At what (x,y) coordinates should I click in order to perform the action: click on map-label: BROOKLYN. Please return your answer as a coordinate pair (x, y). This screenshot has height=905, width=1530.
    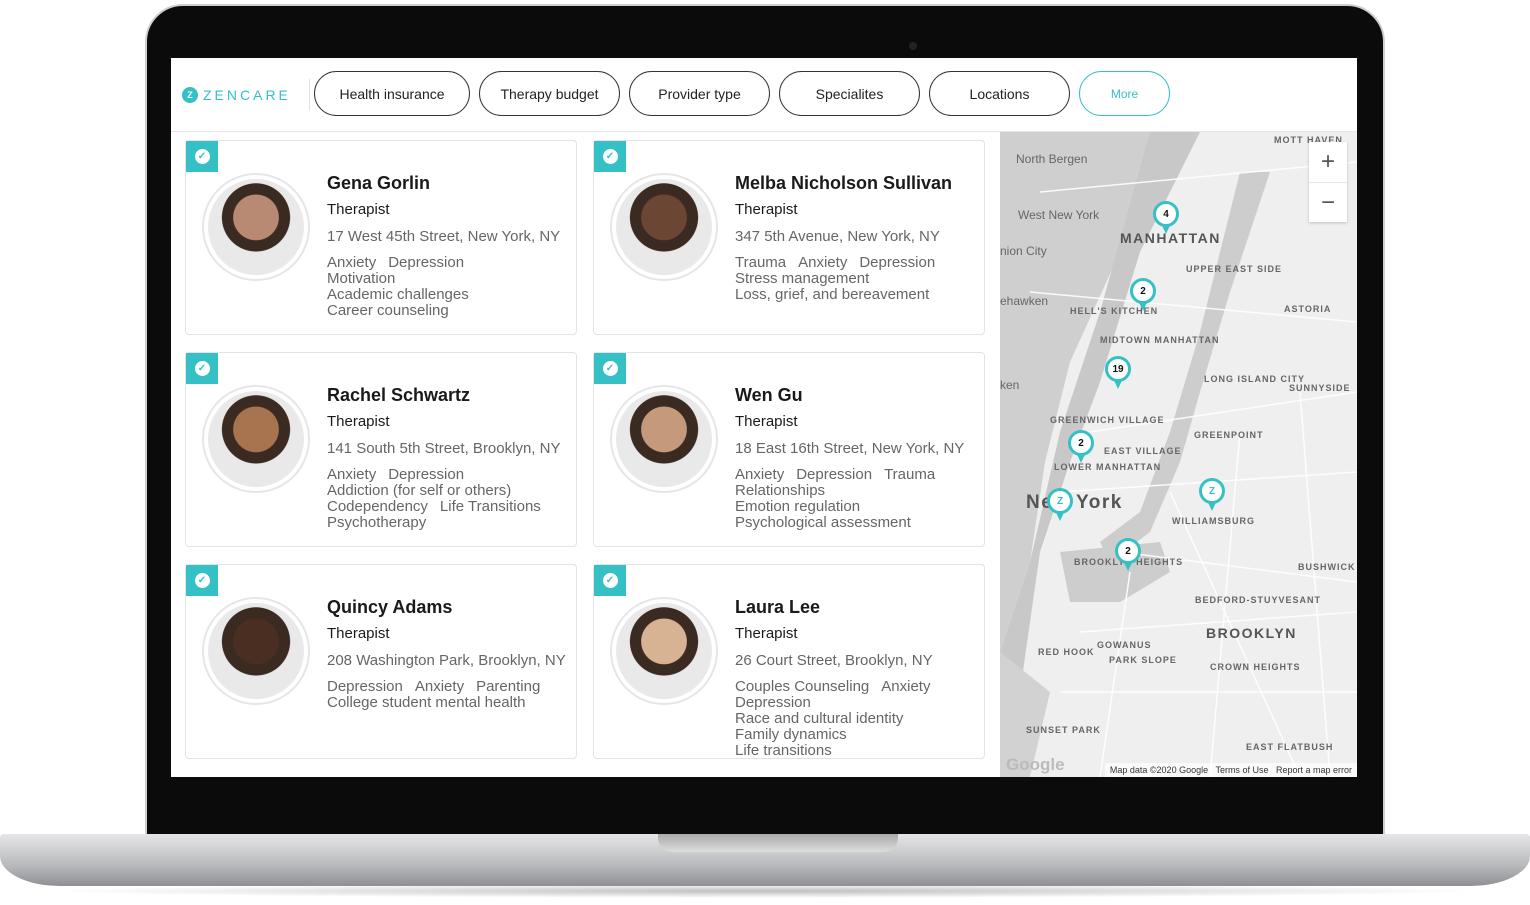
    Looking at the image, I should click on (1251, 633).